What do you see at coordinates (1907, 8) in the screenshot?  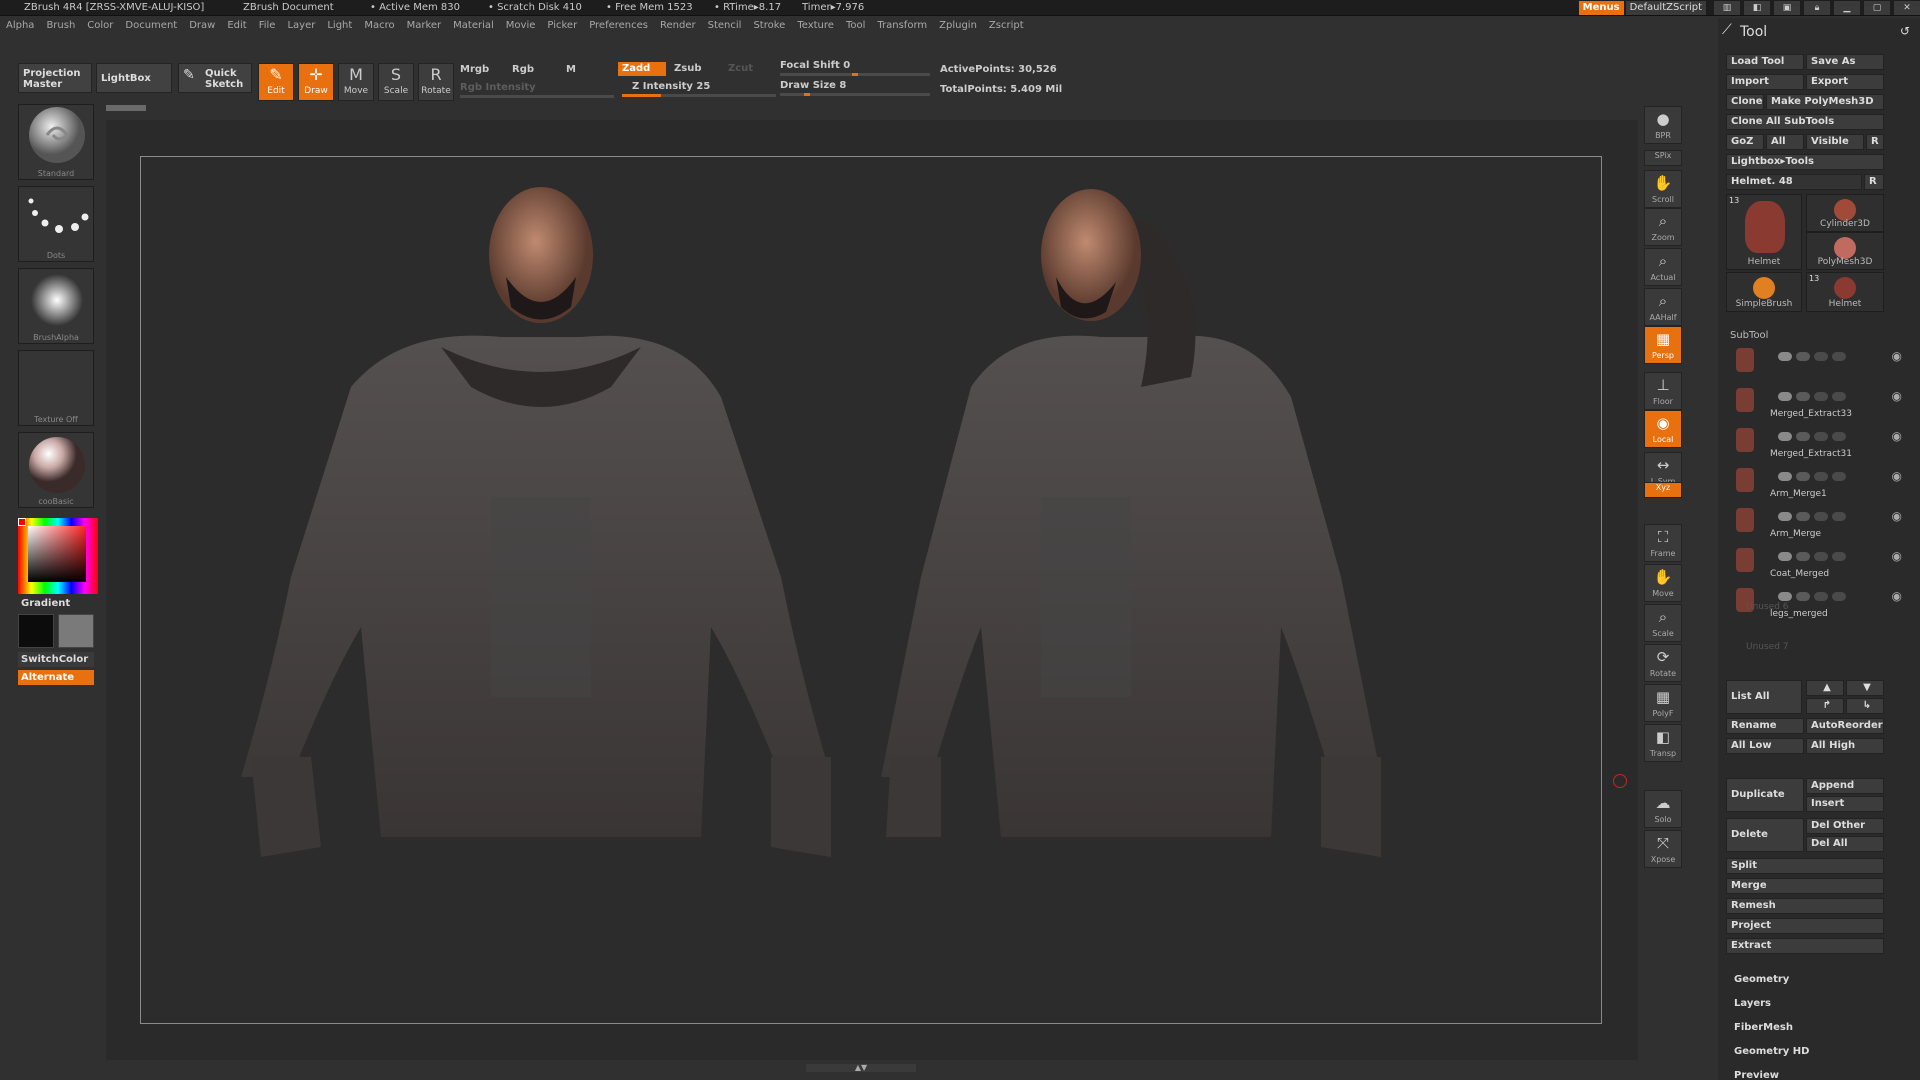 I see `close-icon: ✕` at bounding box center [1907, 8].